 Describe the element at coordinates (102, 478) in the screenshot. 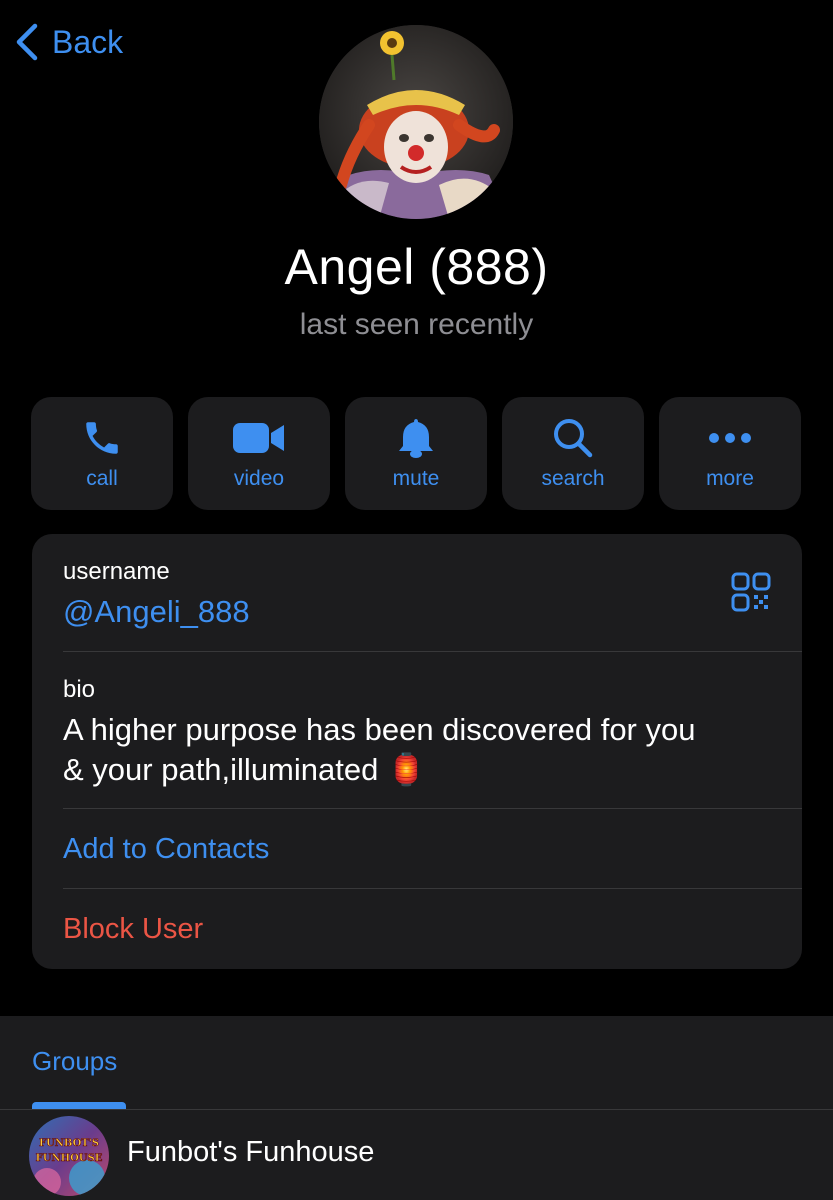

I see `call-label: call` at that location.